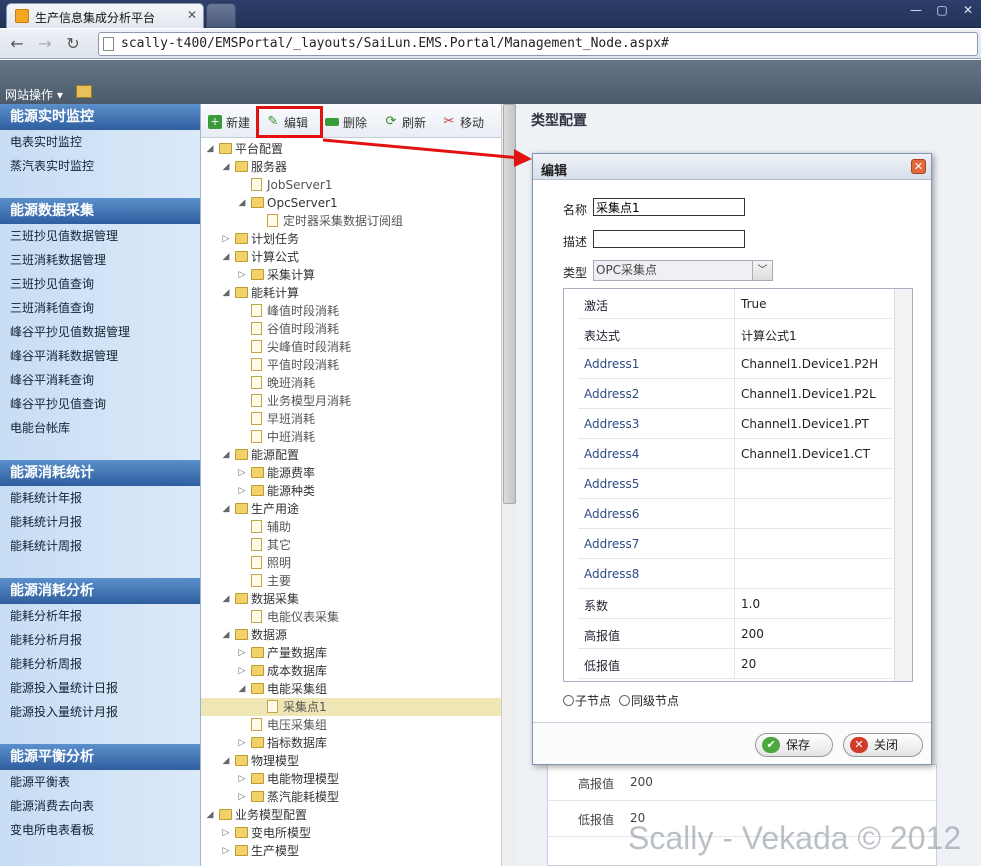 The width and height of the screenshot is (981, 866). What do you see at coordinates (351, 311) in the screenshot?
I see `tree-node: 峰值时段消耗` at bounding box center [351, 311].